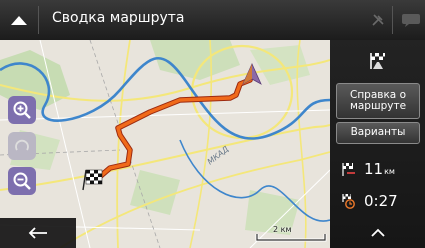  I want to click on back-arrow-icon, so click(37, 233).